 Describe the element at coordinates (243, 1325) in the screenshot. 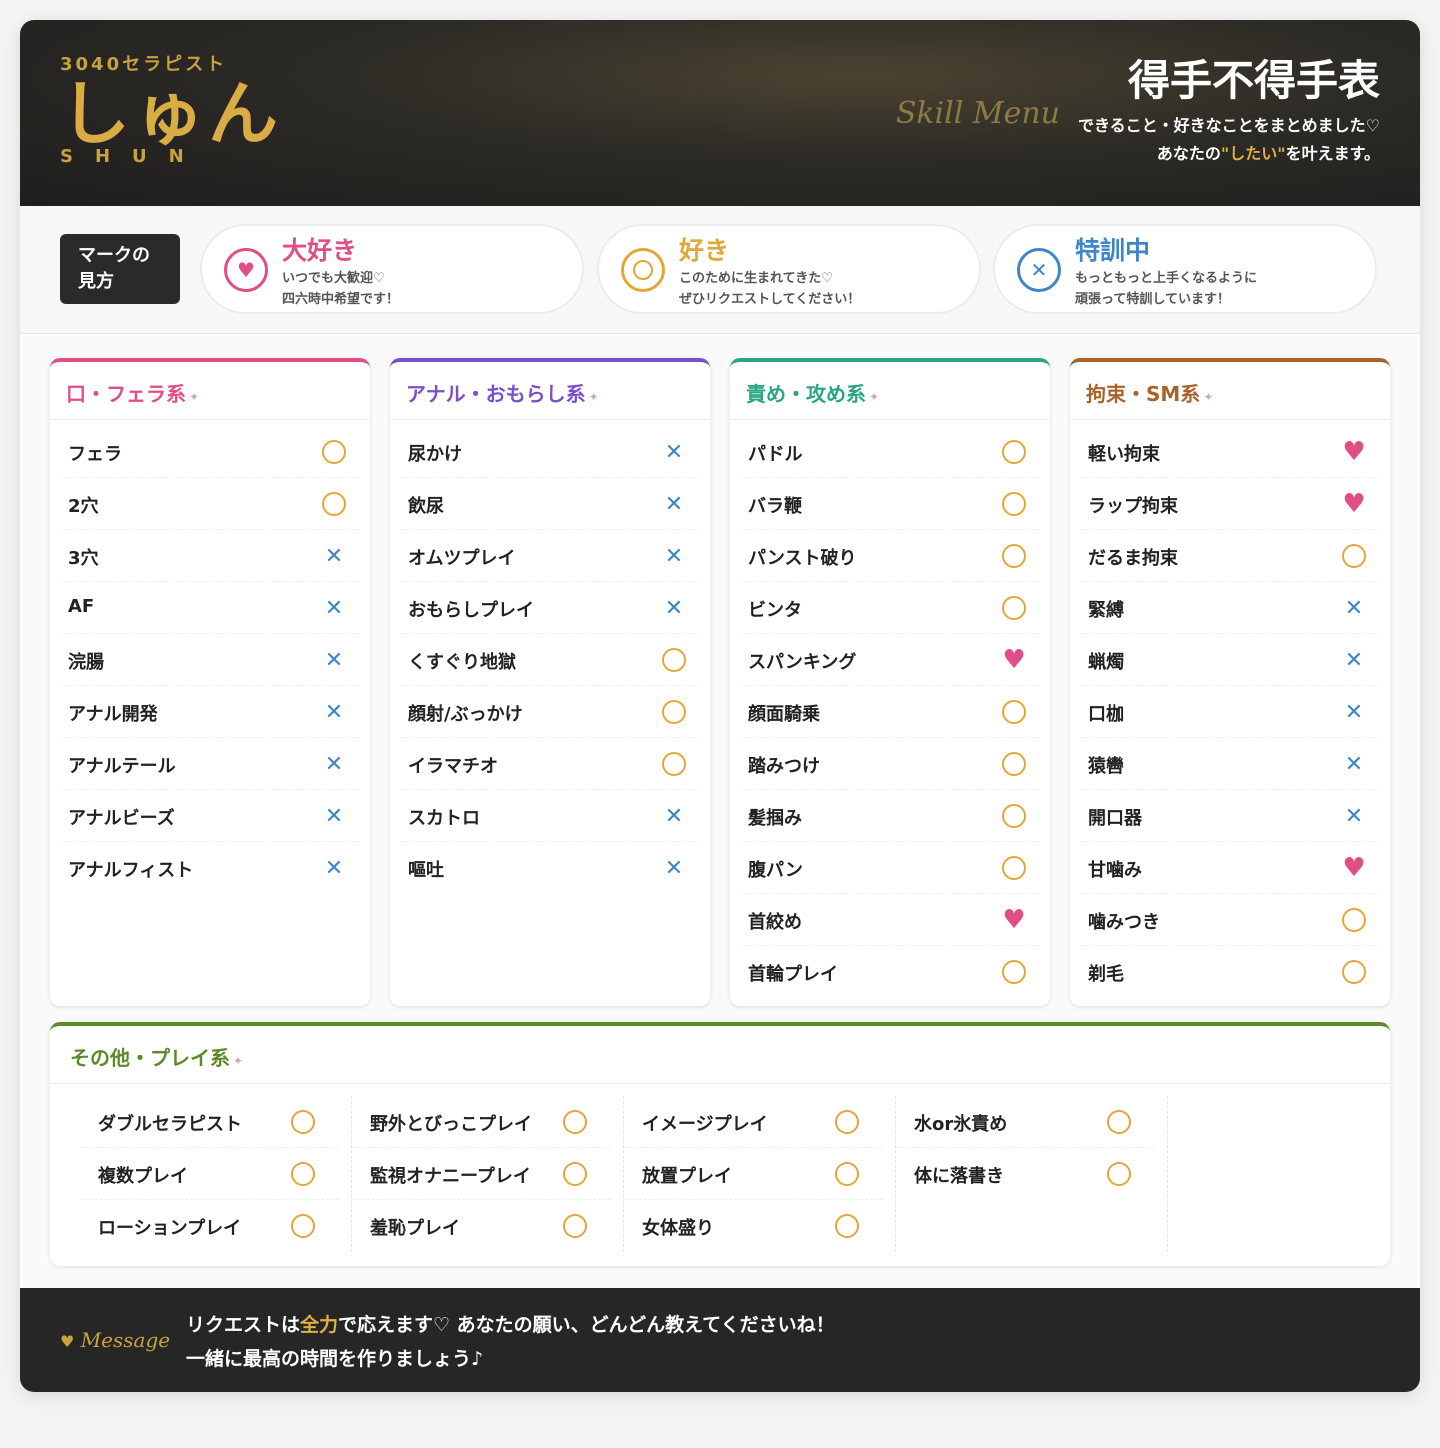

I see `footer-line-1-pre: リクエストは` at that location.